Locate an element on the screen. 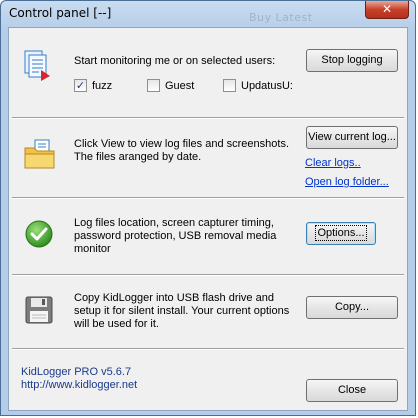 This screenshot has width=418, height=418. clear-logs-link: Clear logs.. is located at coordinates (333, 163).